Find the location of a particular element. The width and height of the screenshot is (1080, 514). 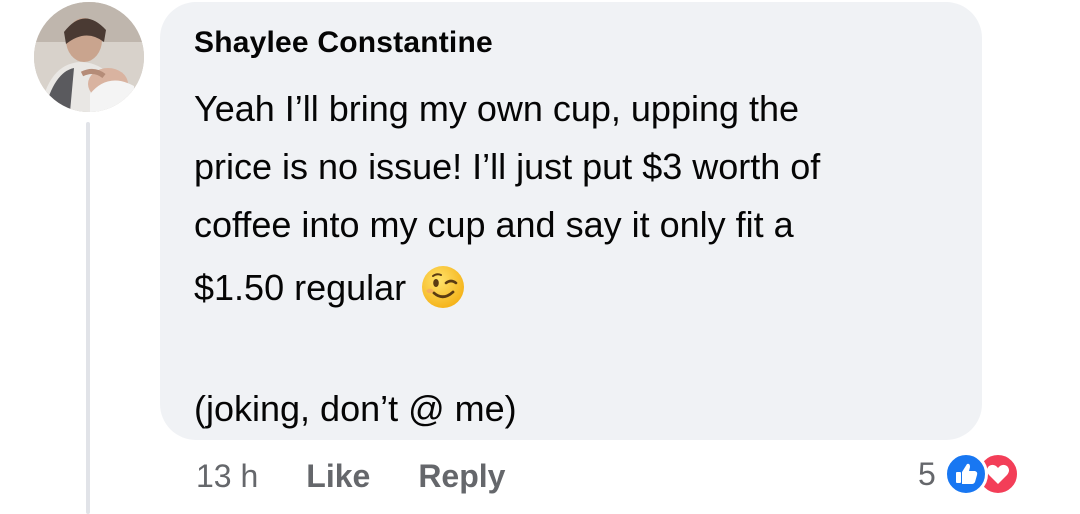

avatar-photo is located at coordinates (89, 57).